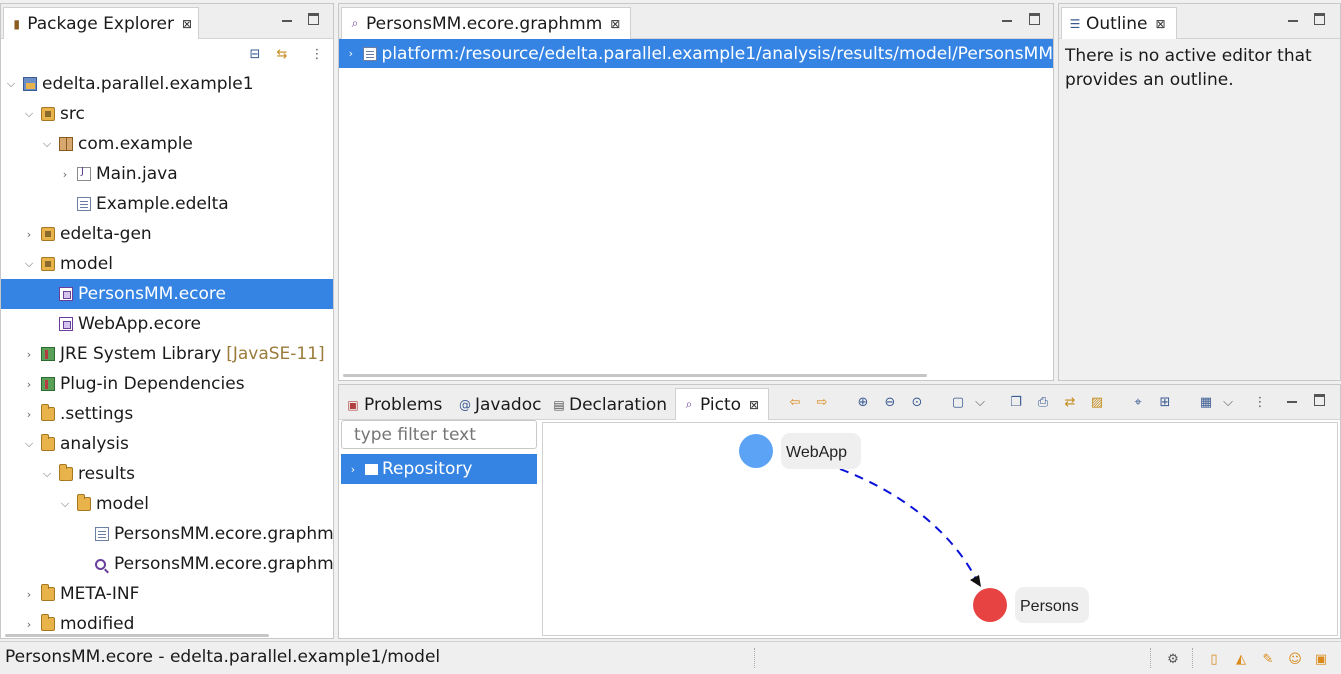 This screenshot has width=1341, height=674. I want to click on forward-arrow-icon: ⇨, so click(822, 402).